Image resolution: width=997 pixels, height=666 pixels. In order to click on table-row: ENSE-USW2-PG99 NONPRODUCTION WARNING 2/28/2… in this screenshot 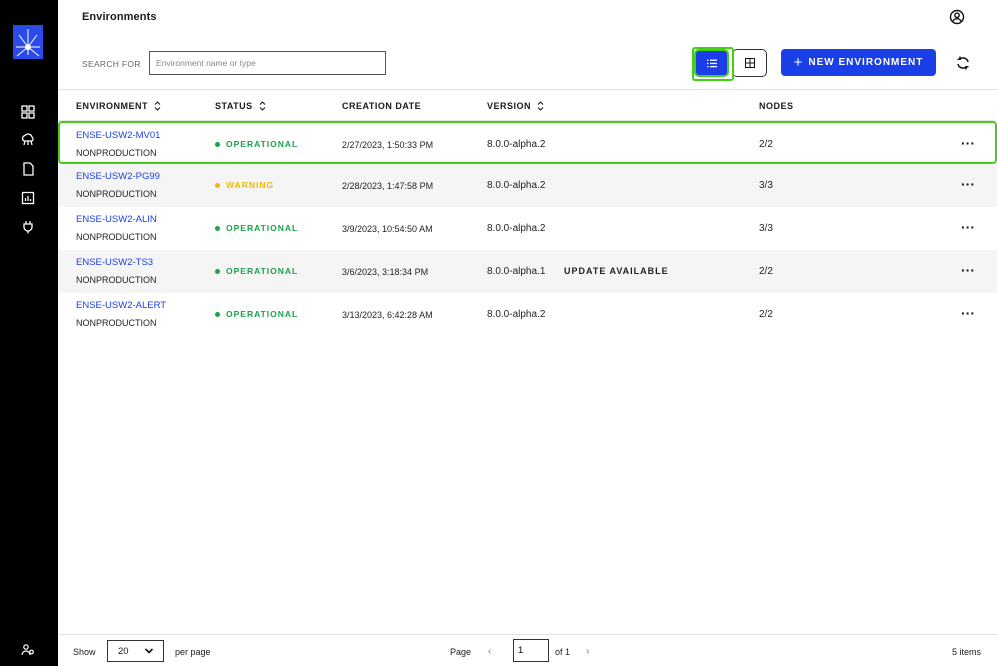, I will do `click(527, 185)`.